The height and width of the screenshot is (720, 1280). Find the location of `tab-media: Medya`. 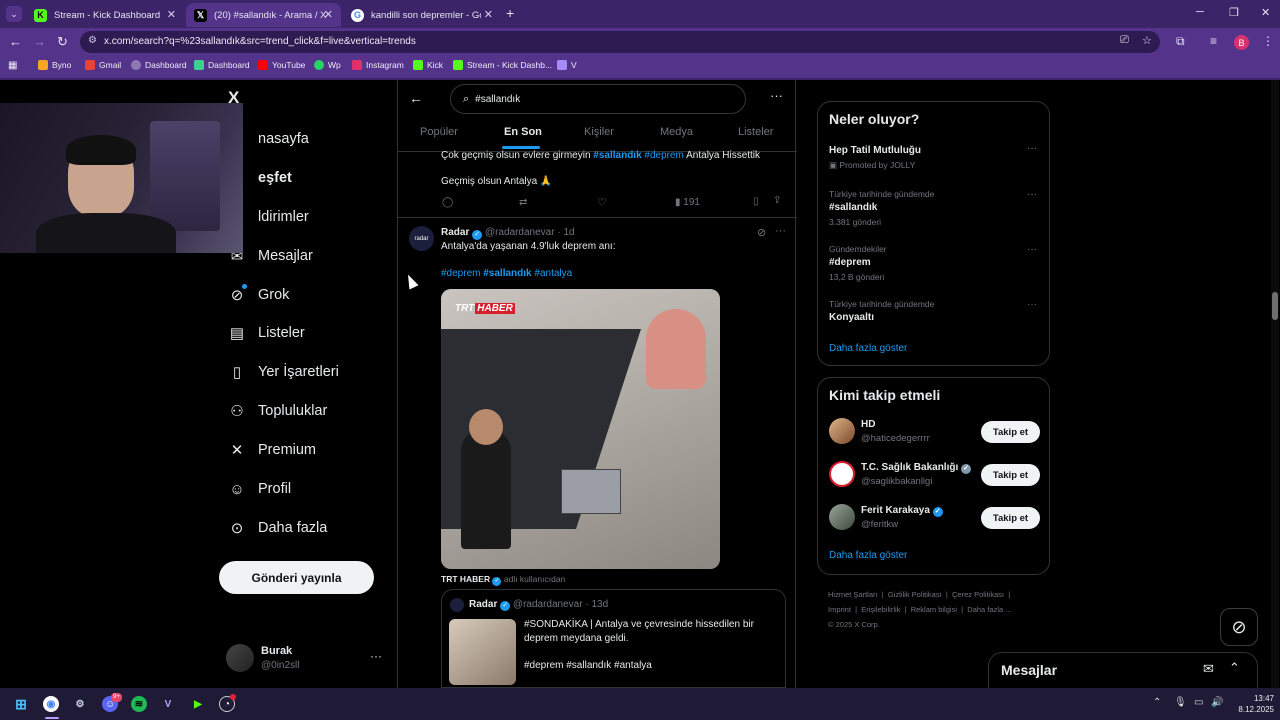

tab-media: Medya is located at coordinates (676, 132).